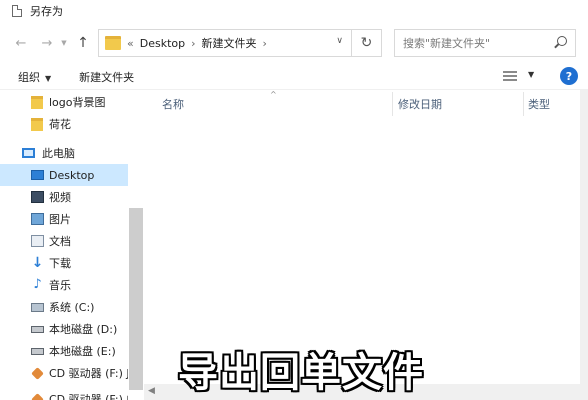 The image size is (588, 400). I want to click on chevron-down-icon: ▼, so click(48, 78).